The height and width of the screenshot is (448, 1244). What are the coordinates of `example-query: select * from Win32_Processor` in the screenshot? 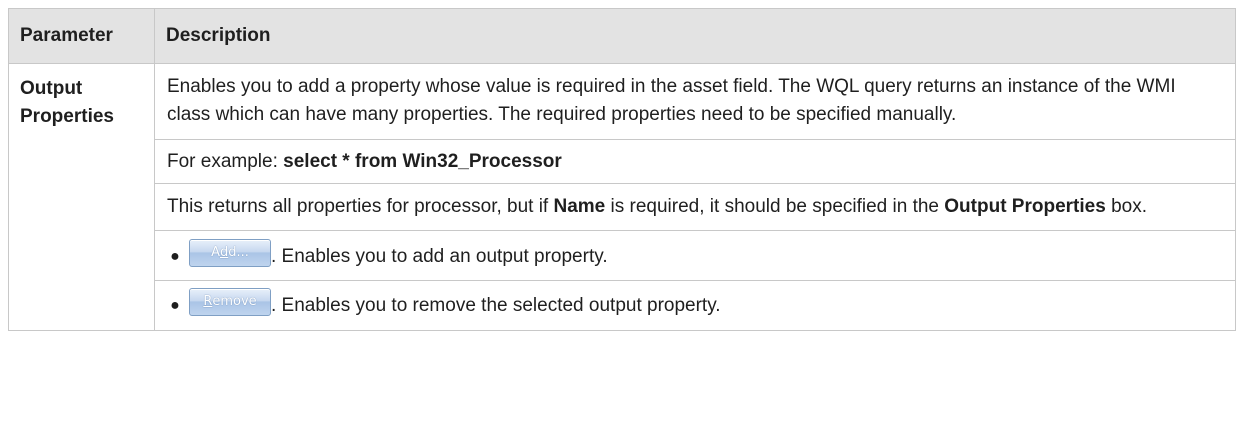 It's located at (422, 161).